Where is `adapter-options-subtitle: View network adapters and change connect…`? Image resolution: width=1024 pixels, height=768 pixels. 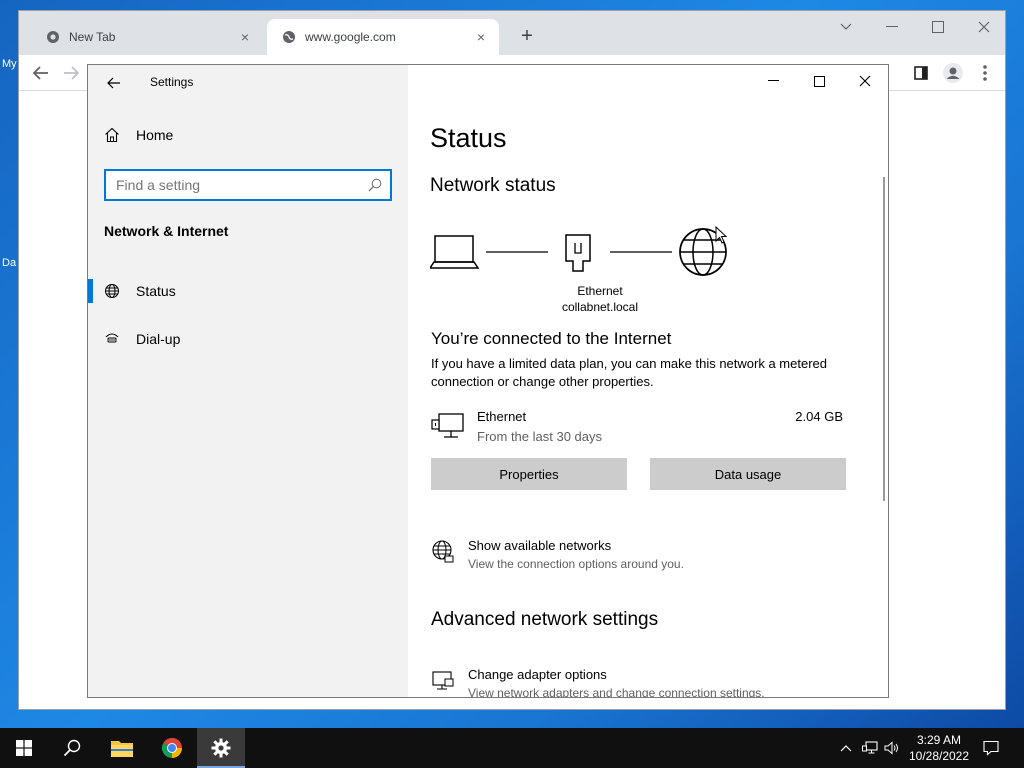 adapter-options-subtitle: View network adapters and change connect… is located at coordinates (616, 691).